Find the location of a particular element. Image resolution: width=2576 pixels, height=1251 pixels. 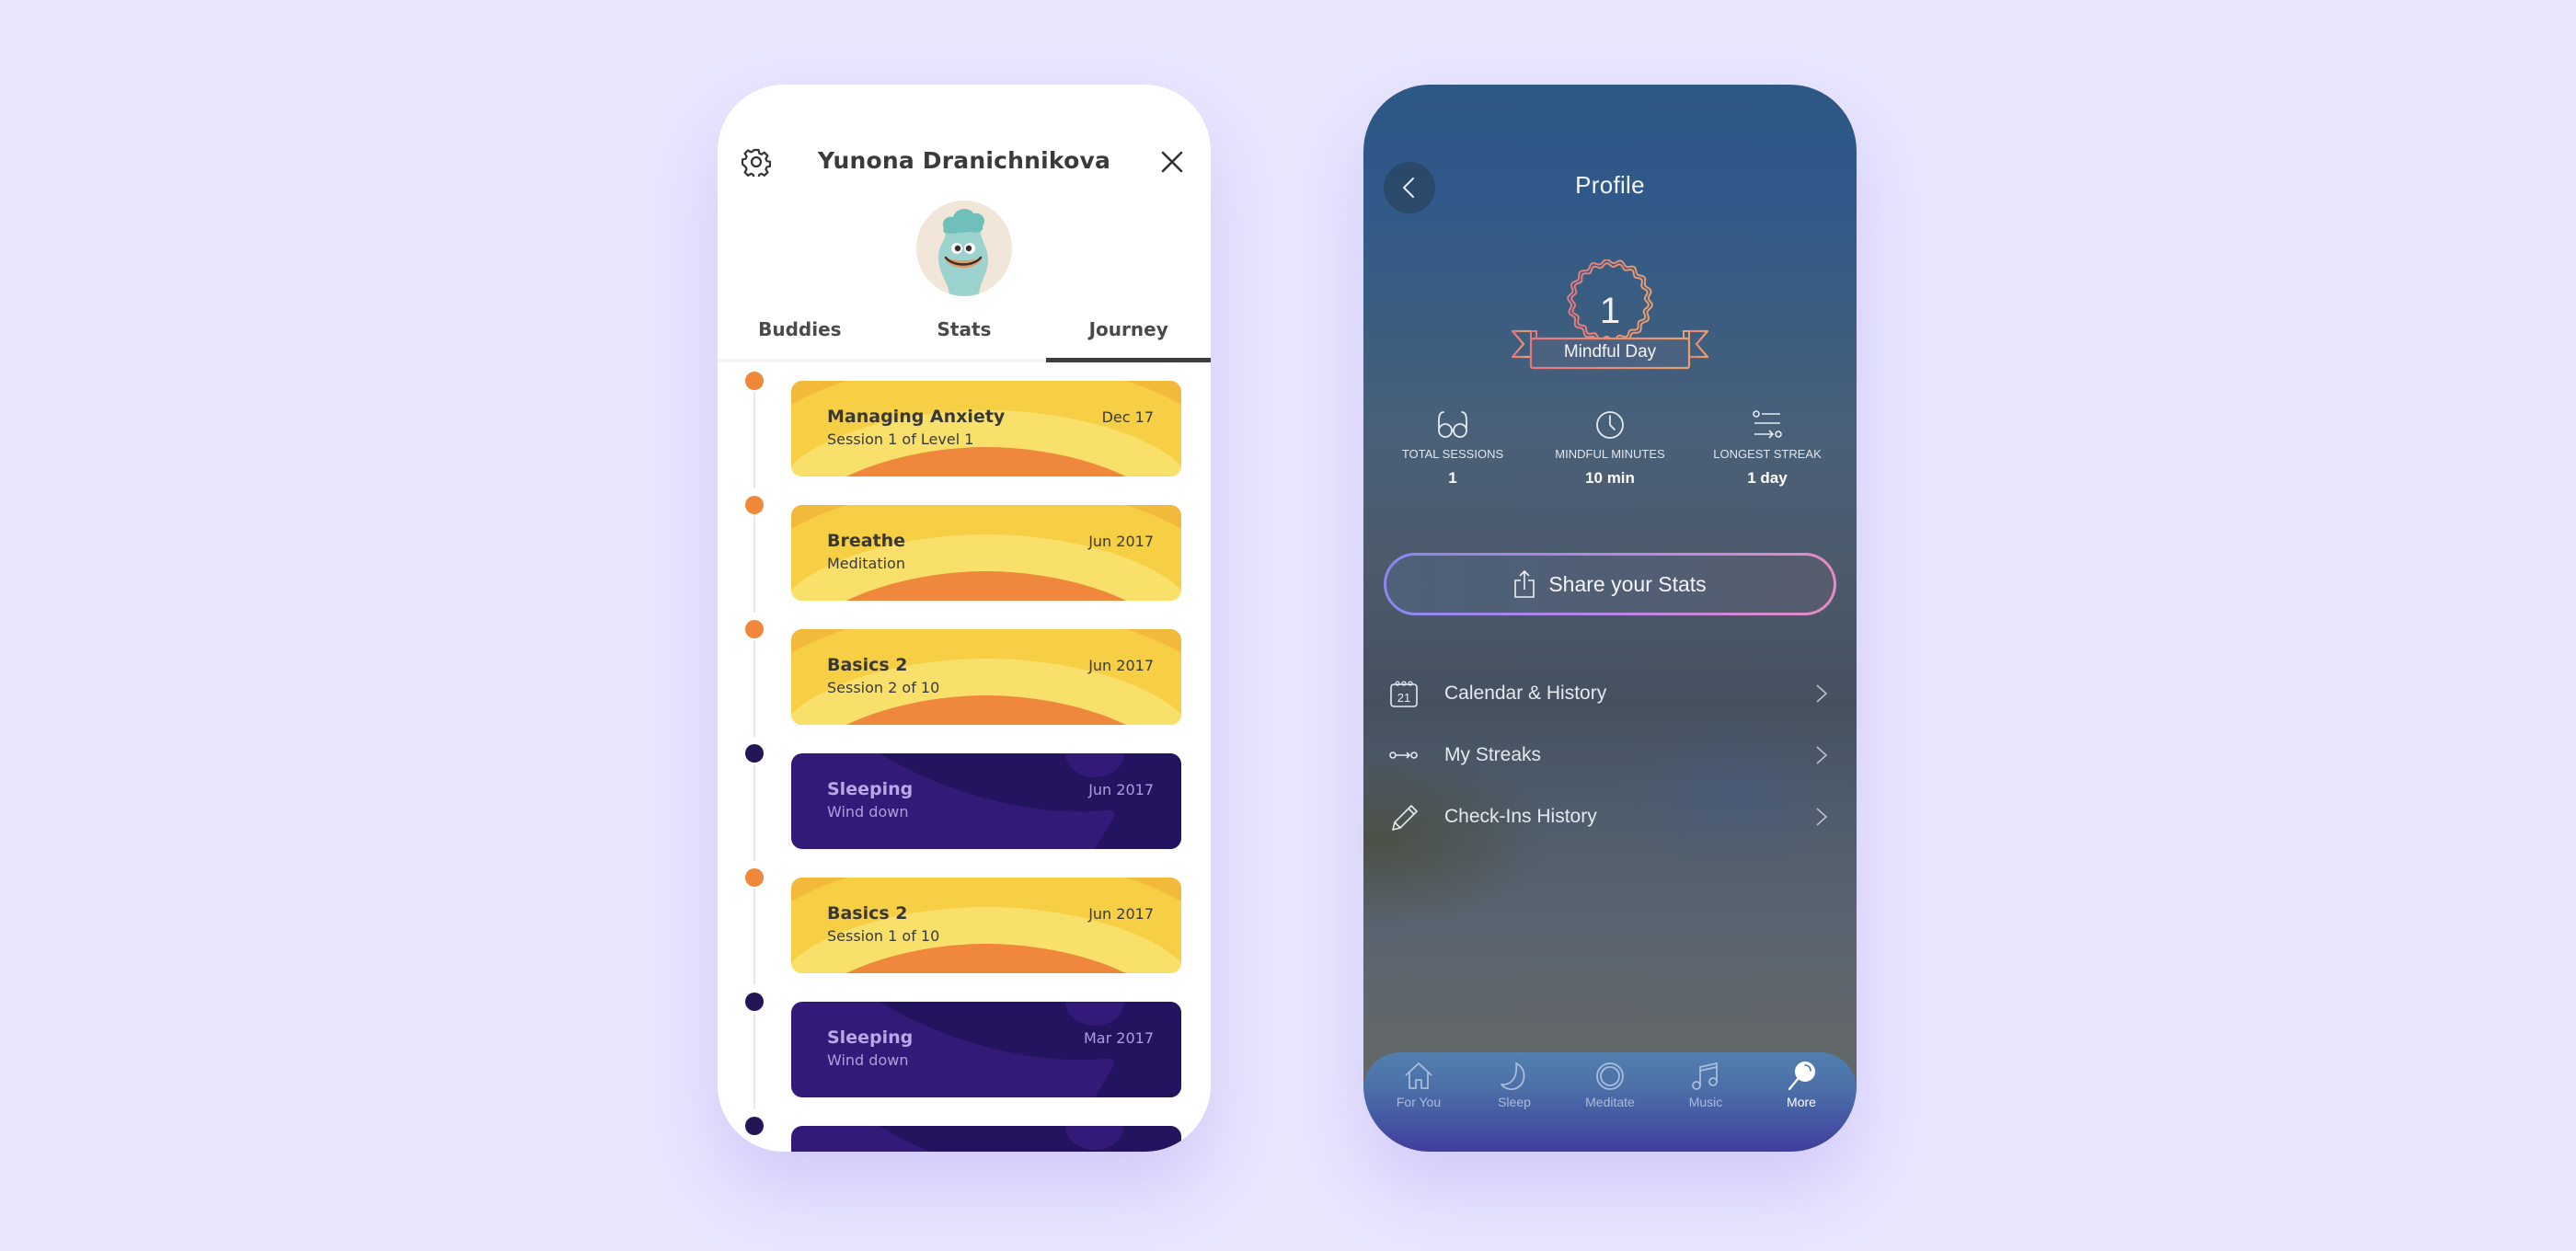

journey-item: Sleeping Wind down Jun 2017 is located at coordinates (964, 802).